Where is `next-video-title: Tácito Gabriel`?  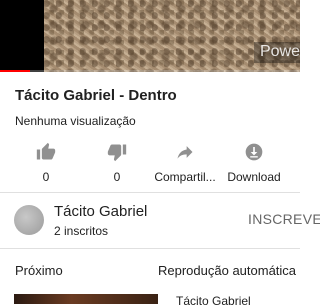 next-video-title: Tácito Gabriel is located at coordinates (213, 301).